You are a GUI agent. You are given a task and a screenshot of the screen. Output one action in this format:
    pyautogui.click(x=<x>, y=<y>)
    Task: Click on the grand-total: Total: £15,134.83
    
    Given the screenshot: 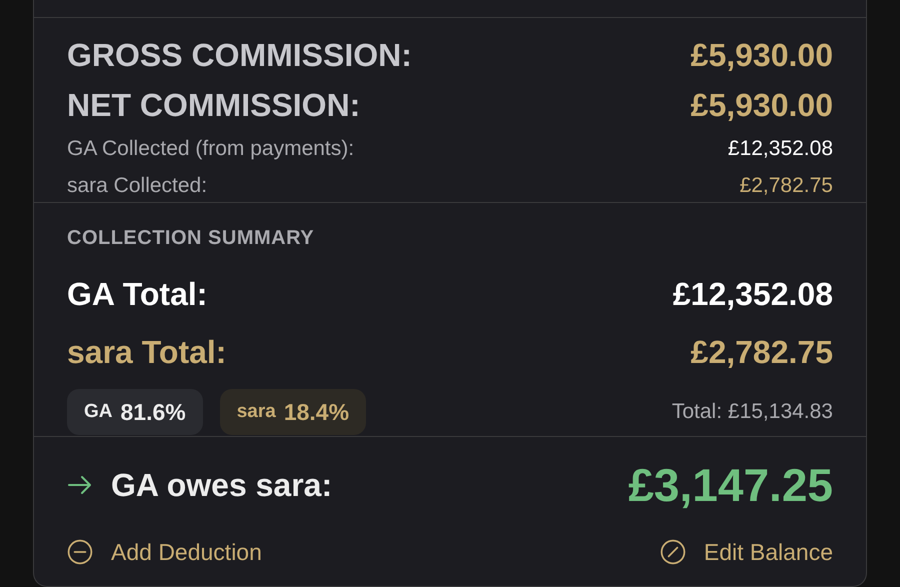 What is the action you would take?
    pyautogui.click(x=752, y=412)
    